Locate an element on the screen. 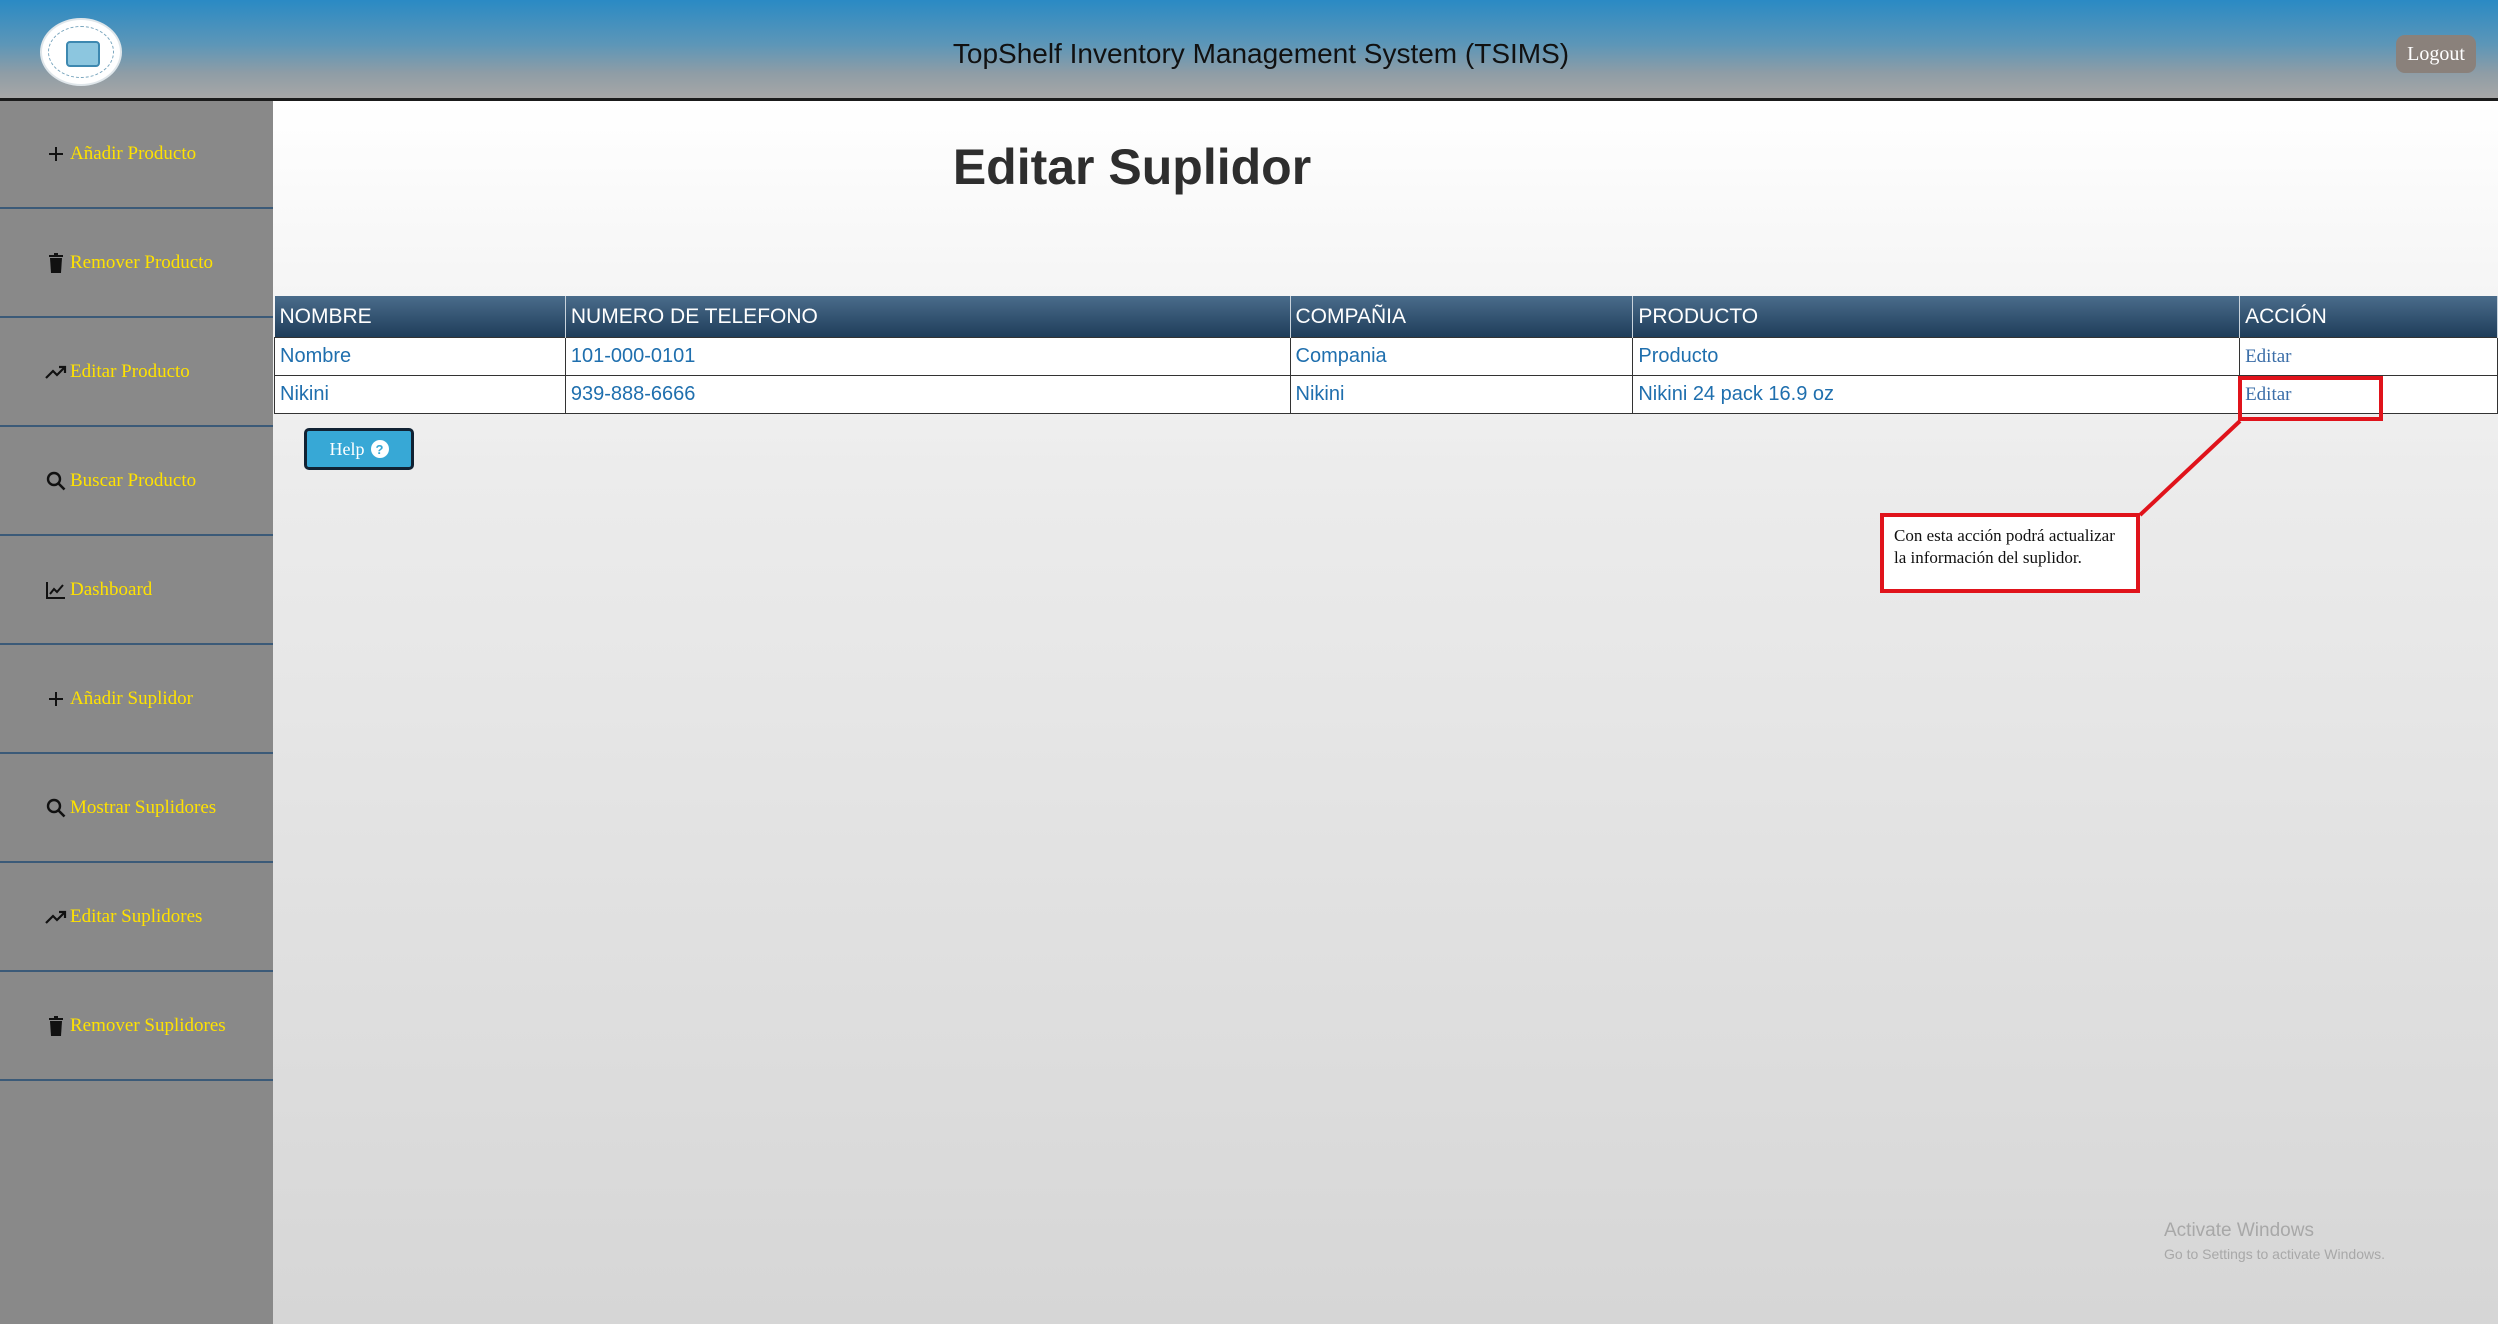 This screenshot has height=1324, width=2498. sidebar-item-dashboard: Dashboard is located at coordinates (136, 591).